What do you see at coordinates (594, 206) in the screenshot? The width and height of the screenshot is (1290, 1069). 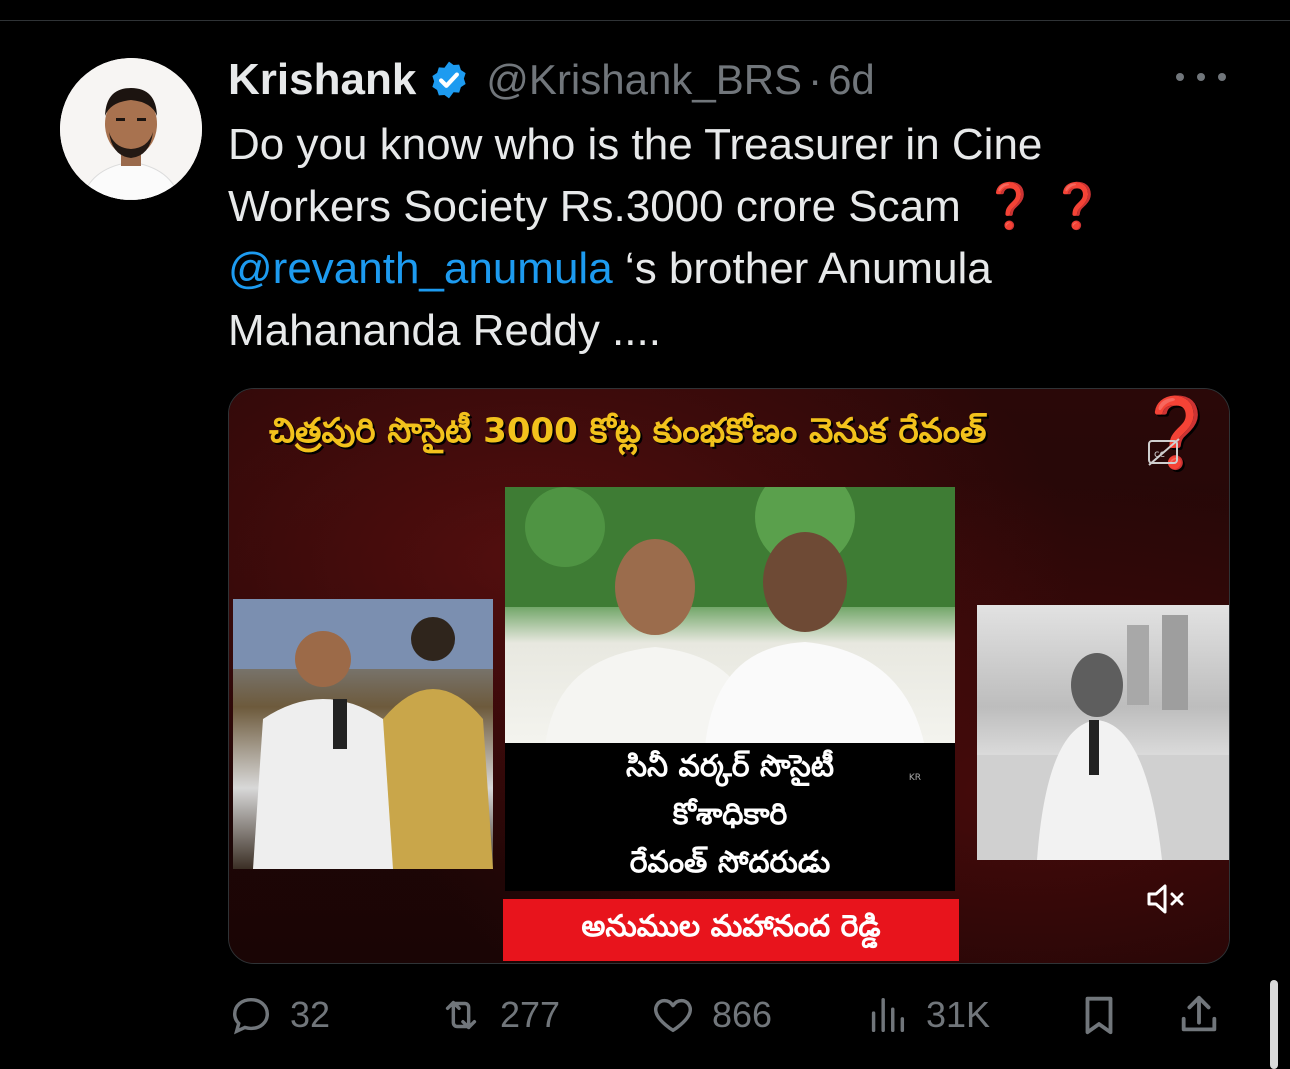 I see `tweet-text-line-2: Workers Society Rs.3000 crore Scam` at bounding box center [594, 206].